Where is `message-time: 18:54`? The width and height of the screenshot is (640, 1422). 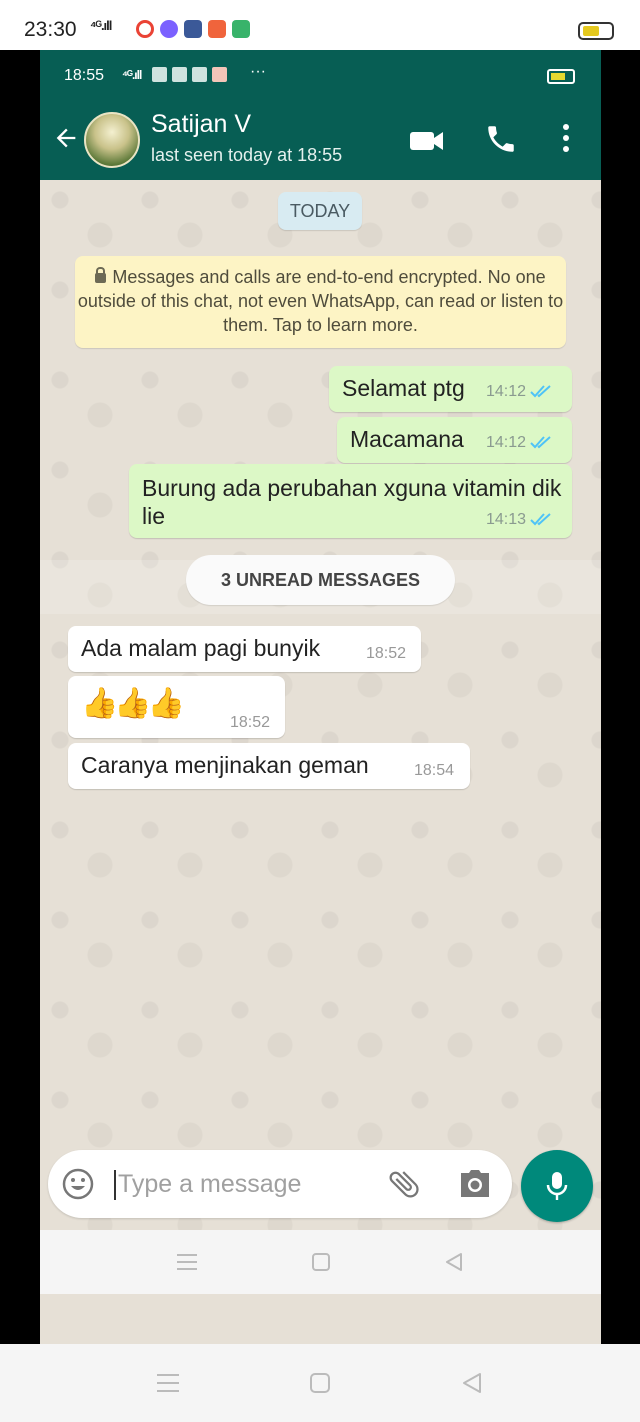
message-time: 18:54 is located at coordinates (434, 770).